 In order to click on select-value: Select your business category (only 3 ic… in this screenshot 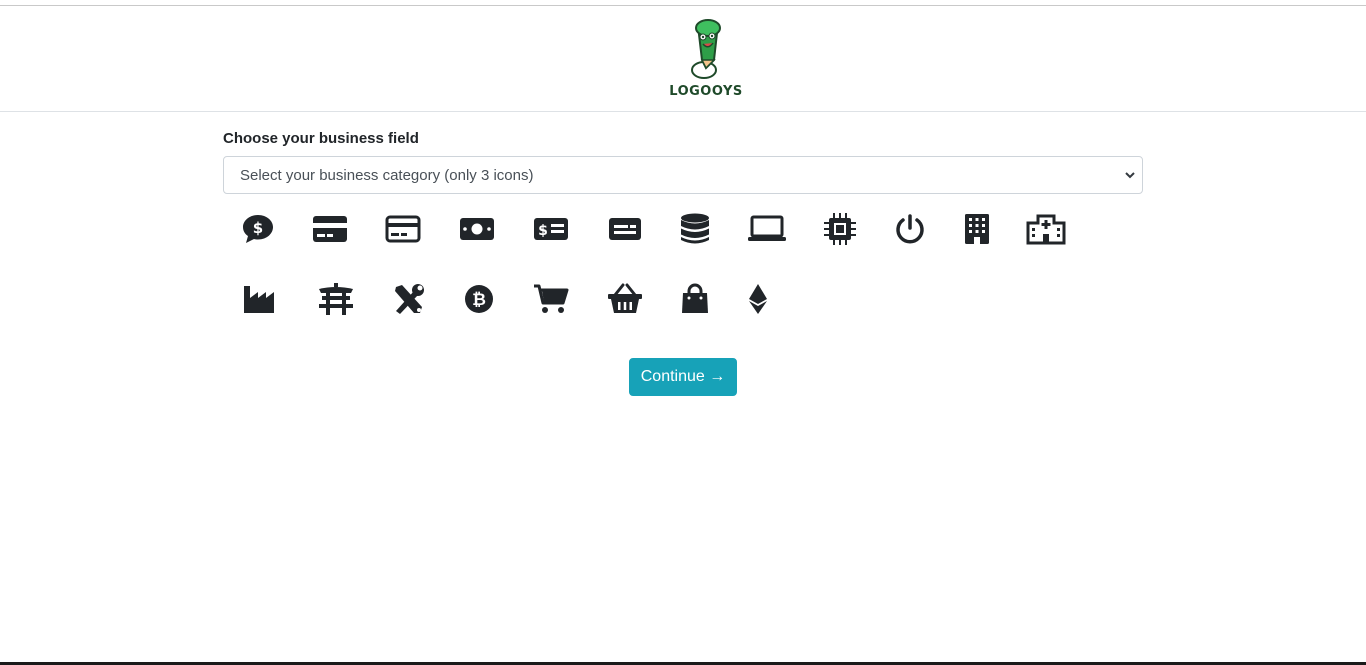, I will do `click(387, 175)`.